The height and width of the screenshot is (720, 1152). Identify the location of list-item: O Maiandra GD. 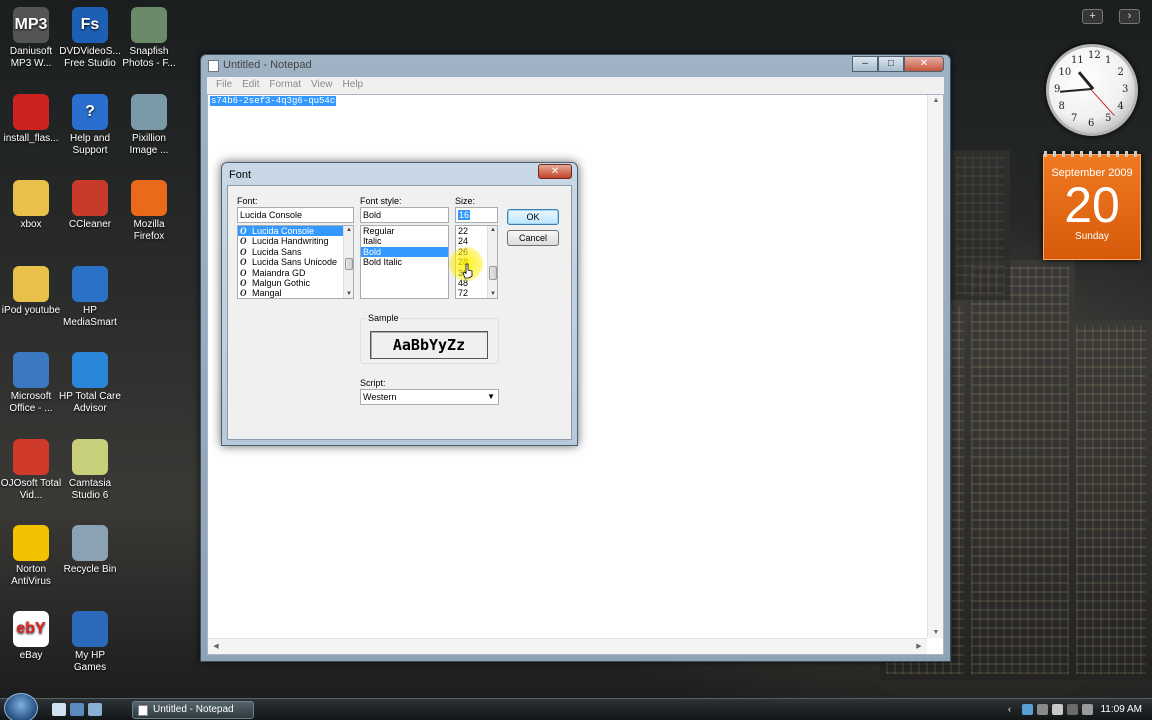
(295, 273).